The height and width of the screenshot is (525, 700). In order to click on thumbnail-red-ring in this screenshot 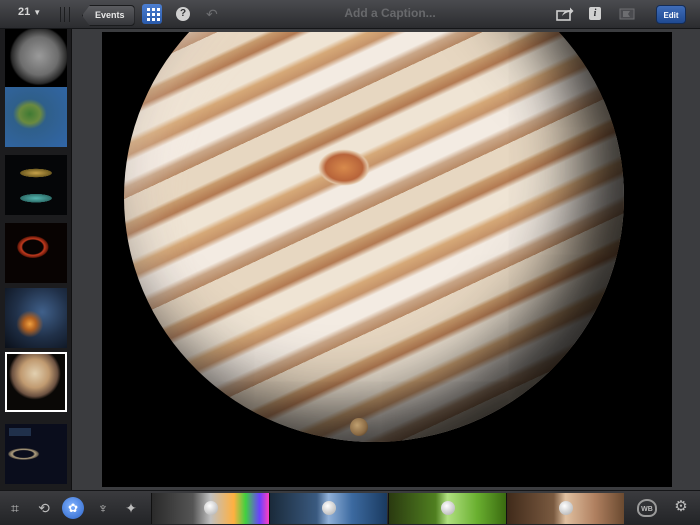, I will do `click(36, 253)`.